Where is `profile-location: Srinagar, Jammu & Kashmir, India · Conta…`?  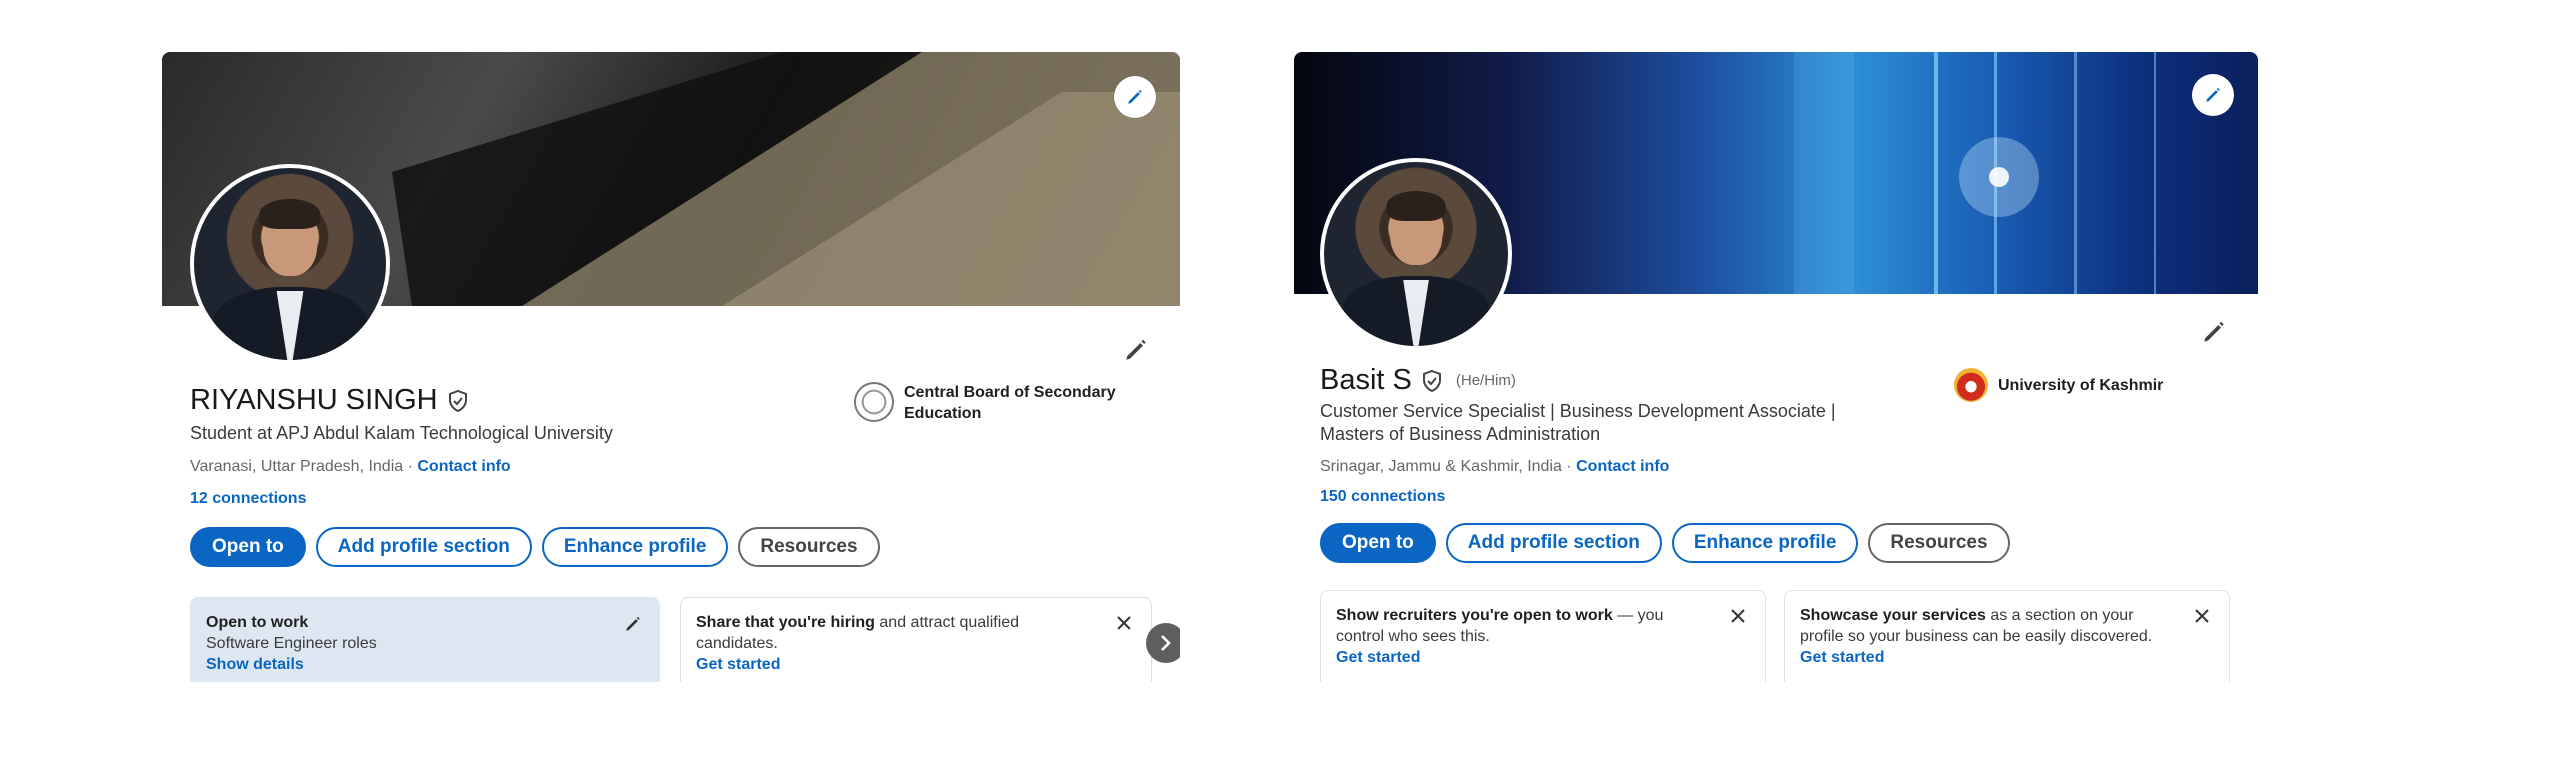
profile-location: Srinagar, Jammu & Kashmir, India · Conta… is located at coordinates (1494, 467).